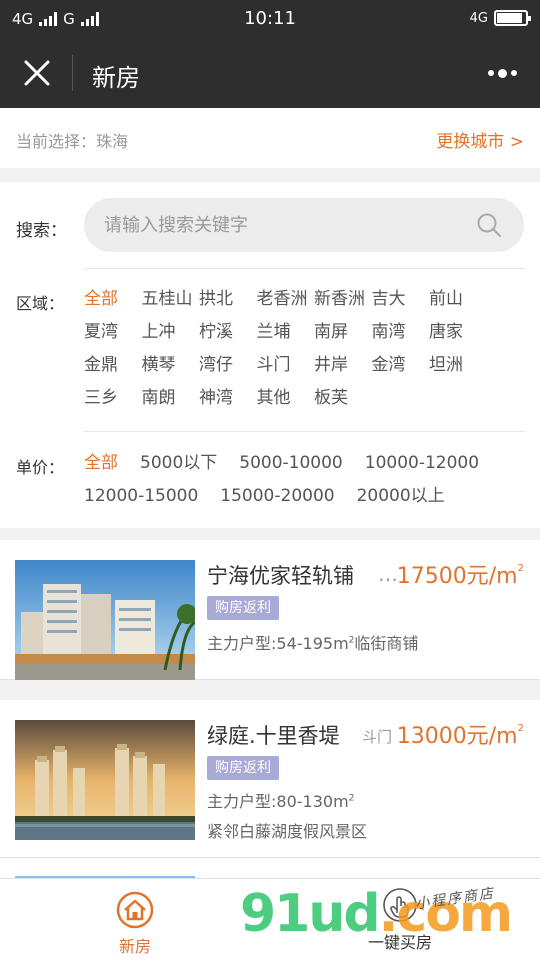  Describe the element at coordinates (228, 398) in the screenshot. I see `area-option: 神湾` at that location.